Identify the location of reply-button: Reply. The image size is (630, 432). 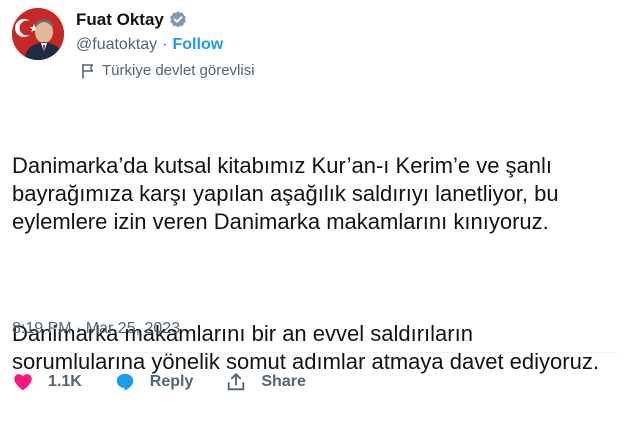
(154, 382).